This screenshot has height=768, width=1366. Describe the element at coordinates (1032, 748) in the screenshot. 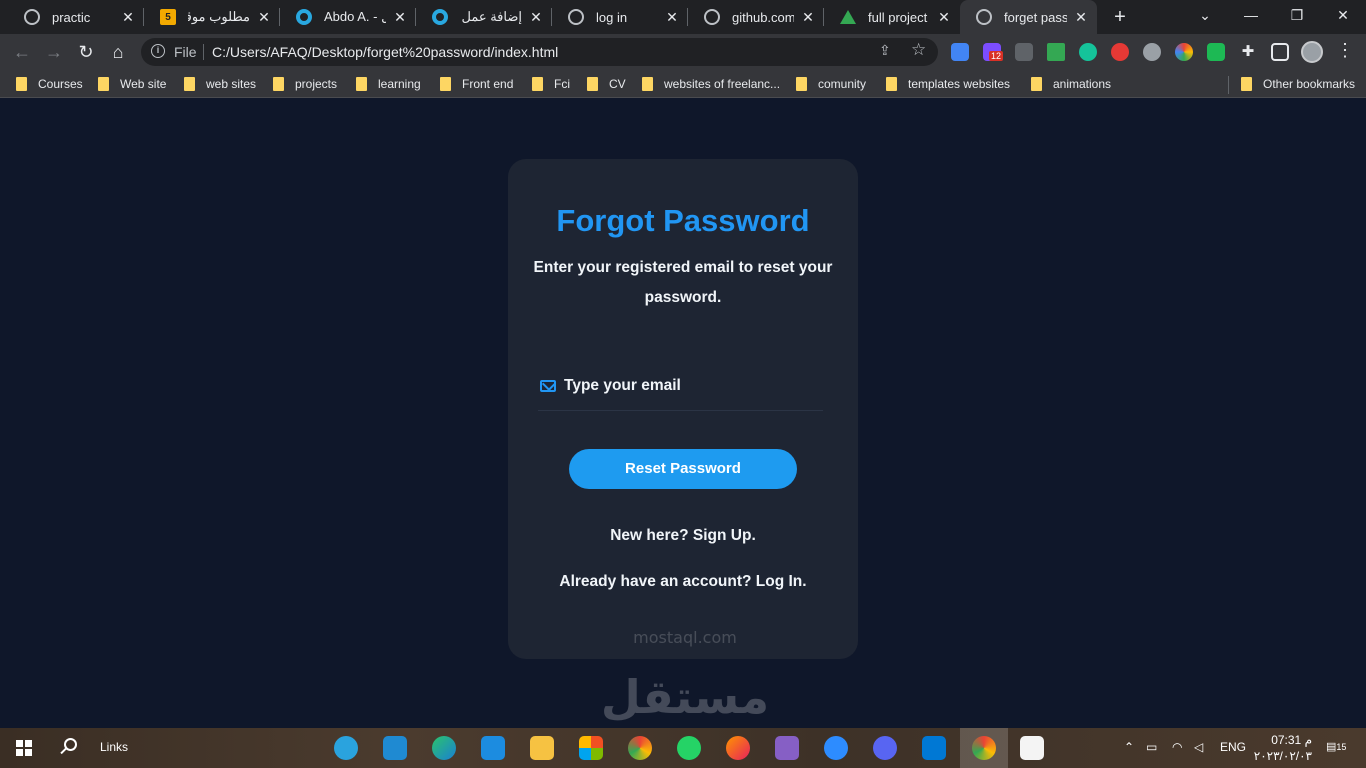

I see `yb-app-icon` at that location.